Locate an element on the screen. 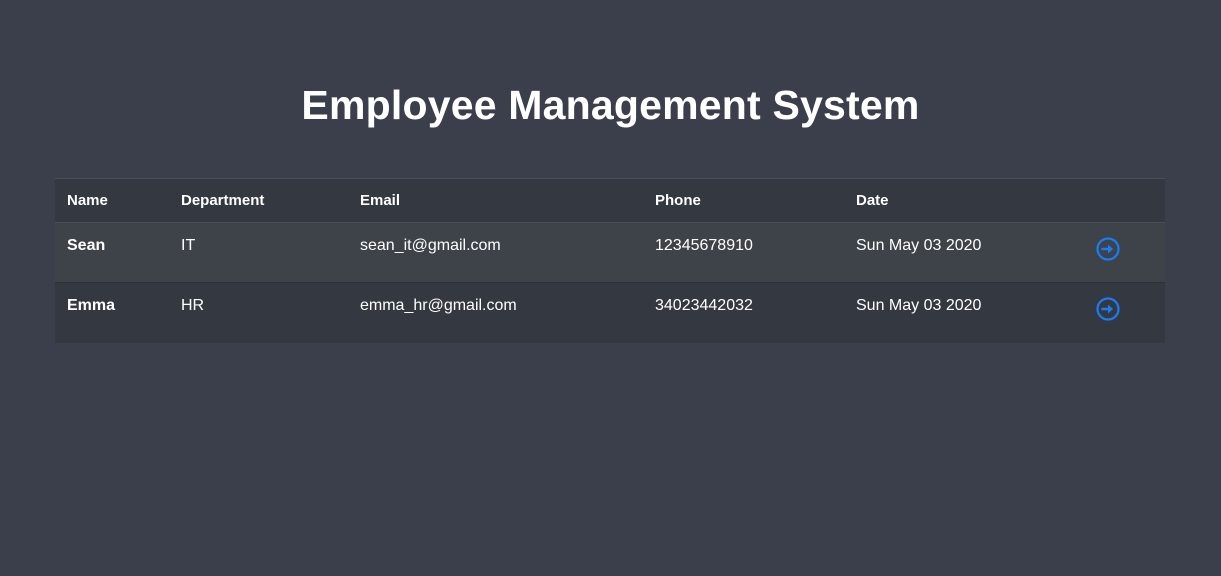 The height and width of the screenshot is (576, 1221). cell-name: Sean is located at coordinates (112, 252).